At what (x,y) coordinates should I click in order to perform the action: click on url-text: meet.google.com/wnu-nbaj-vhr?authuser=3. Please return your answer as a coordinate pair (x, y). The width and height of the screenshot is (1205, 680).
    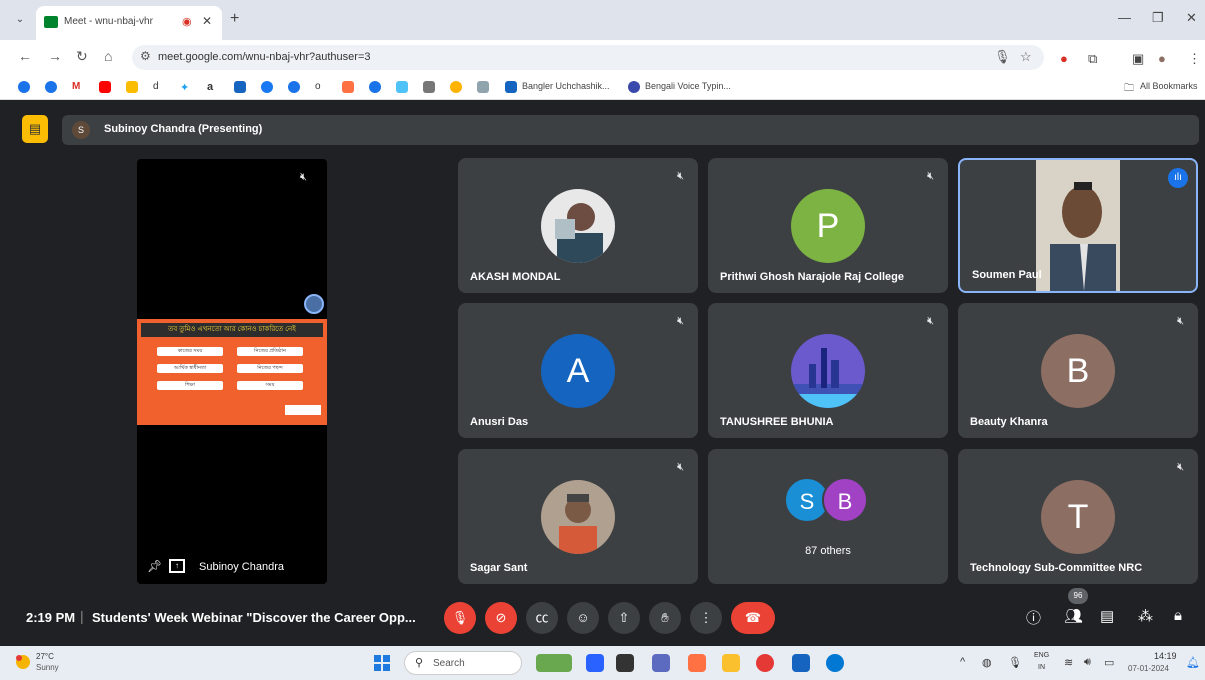
    Looking at the image, I should click on (264, 57).